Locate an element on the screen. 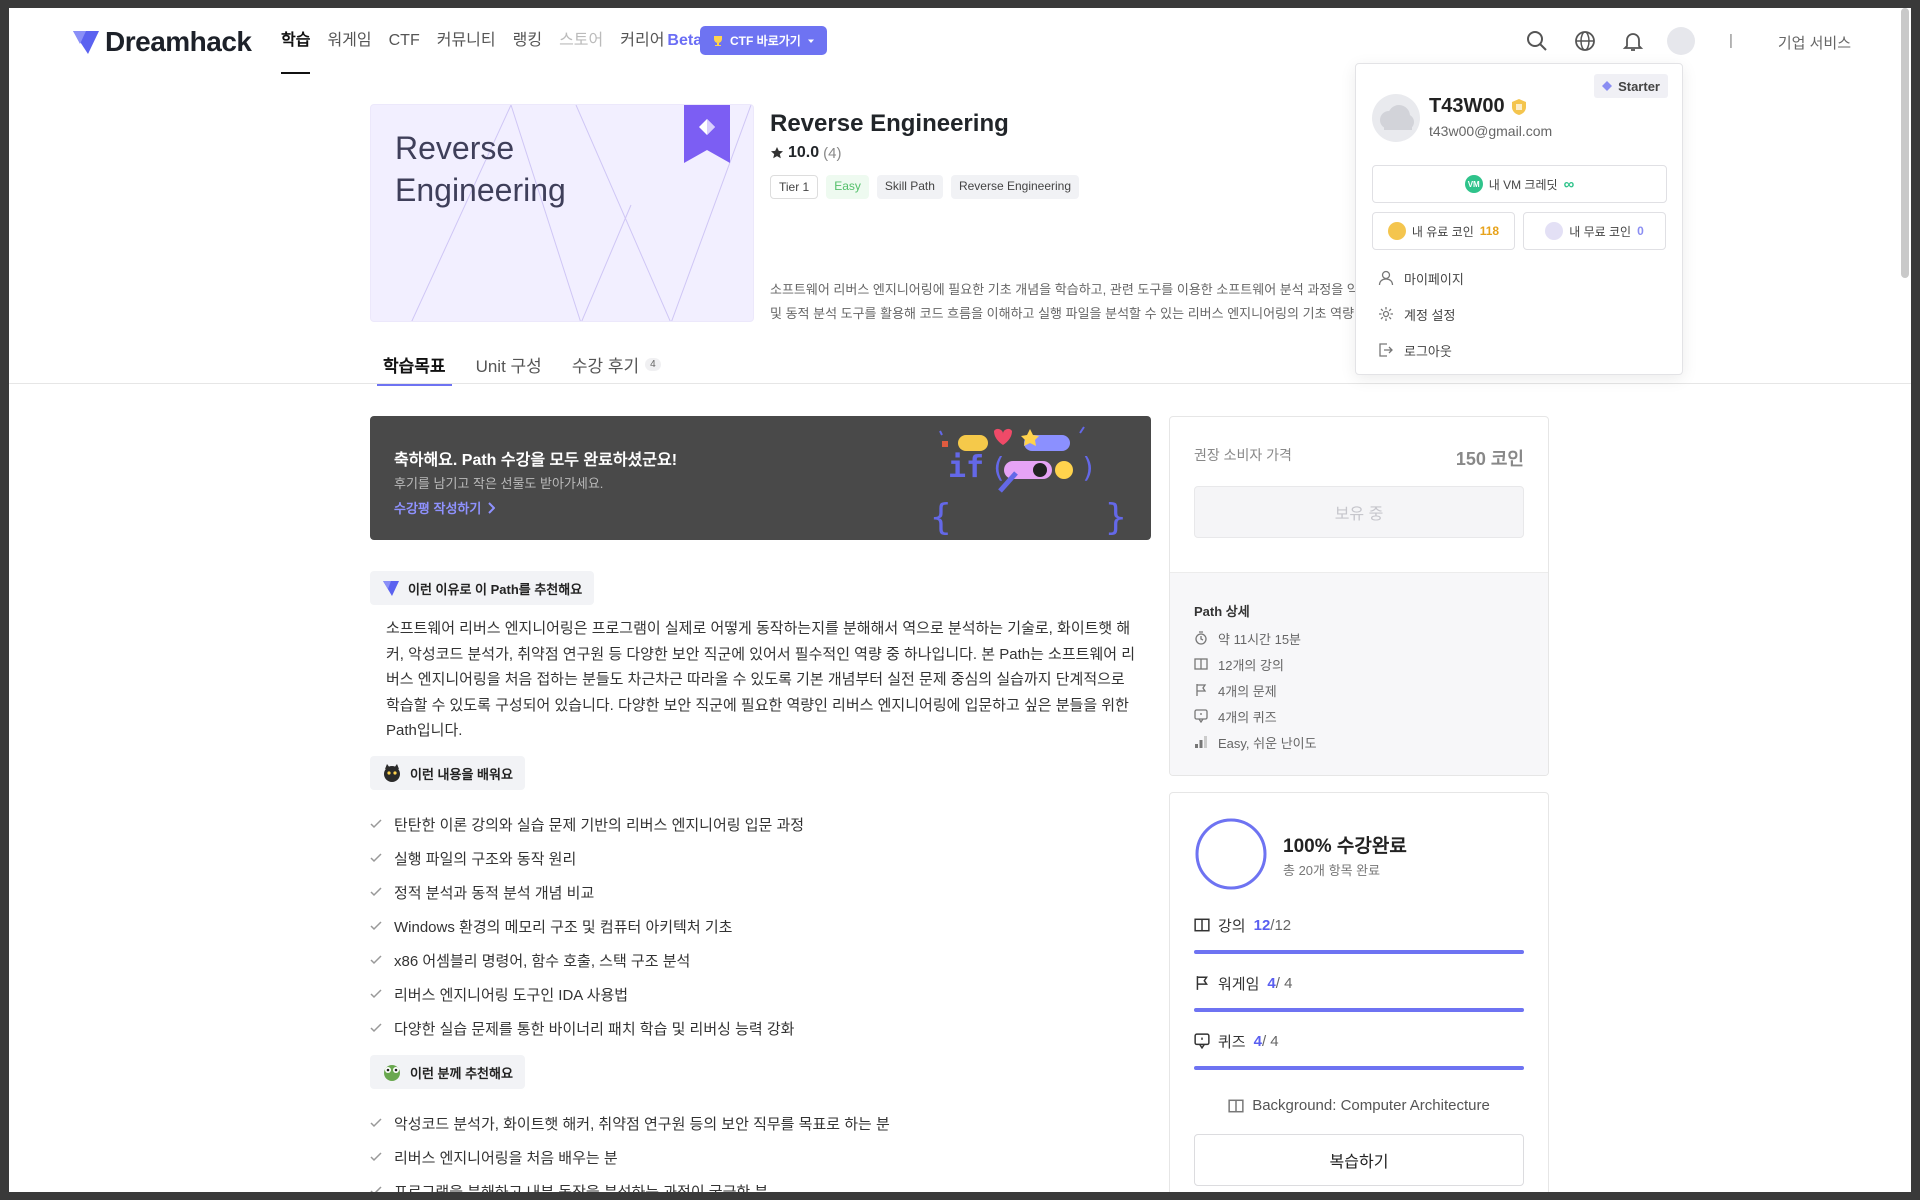  paid-coin-icon is located at coordinates (1396, 231).